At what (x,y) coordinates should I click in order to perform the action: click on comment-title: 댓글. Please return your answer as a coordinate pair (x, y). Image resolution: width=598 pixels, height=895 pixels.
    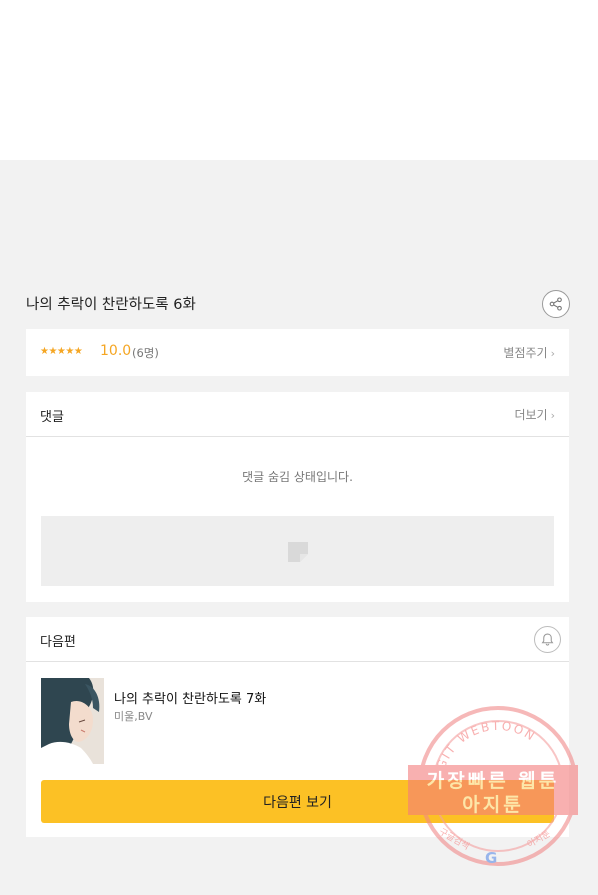
    Looking at the image, I should click on (52, 417).